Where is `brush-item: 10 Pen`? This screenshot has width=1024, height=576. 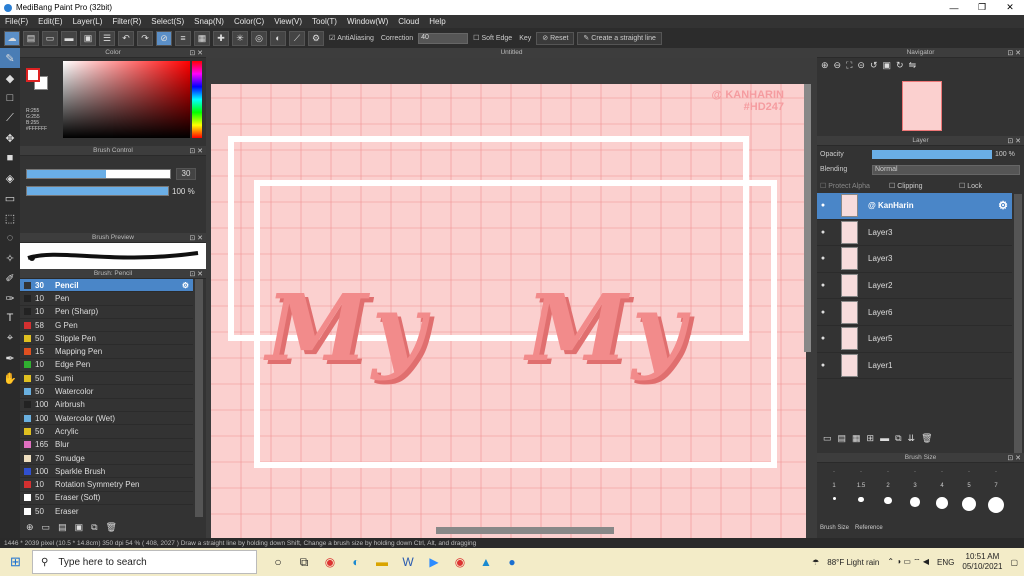
brush-item: 10 Pen is located at coordinates (106, 299).